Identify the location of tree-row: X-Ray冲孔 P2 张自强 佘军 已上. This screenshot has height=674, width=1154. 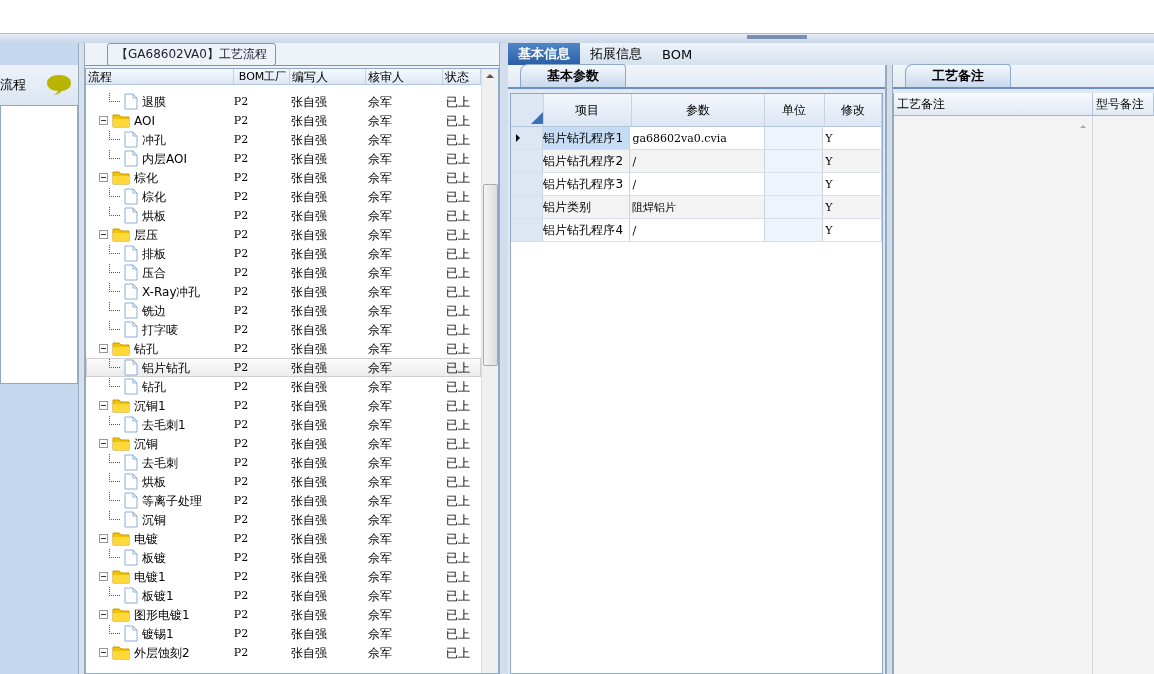
(283, 291).